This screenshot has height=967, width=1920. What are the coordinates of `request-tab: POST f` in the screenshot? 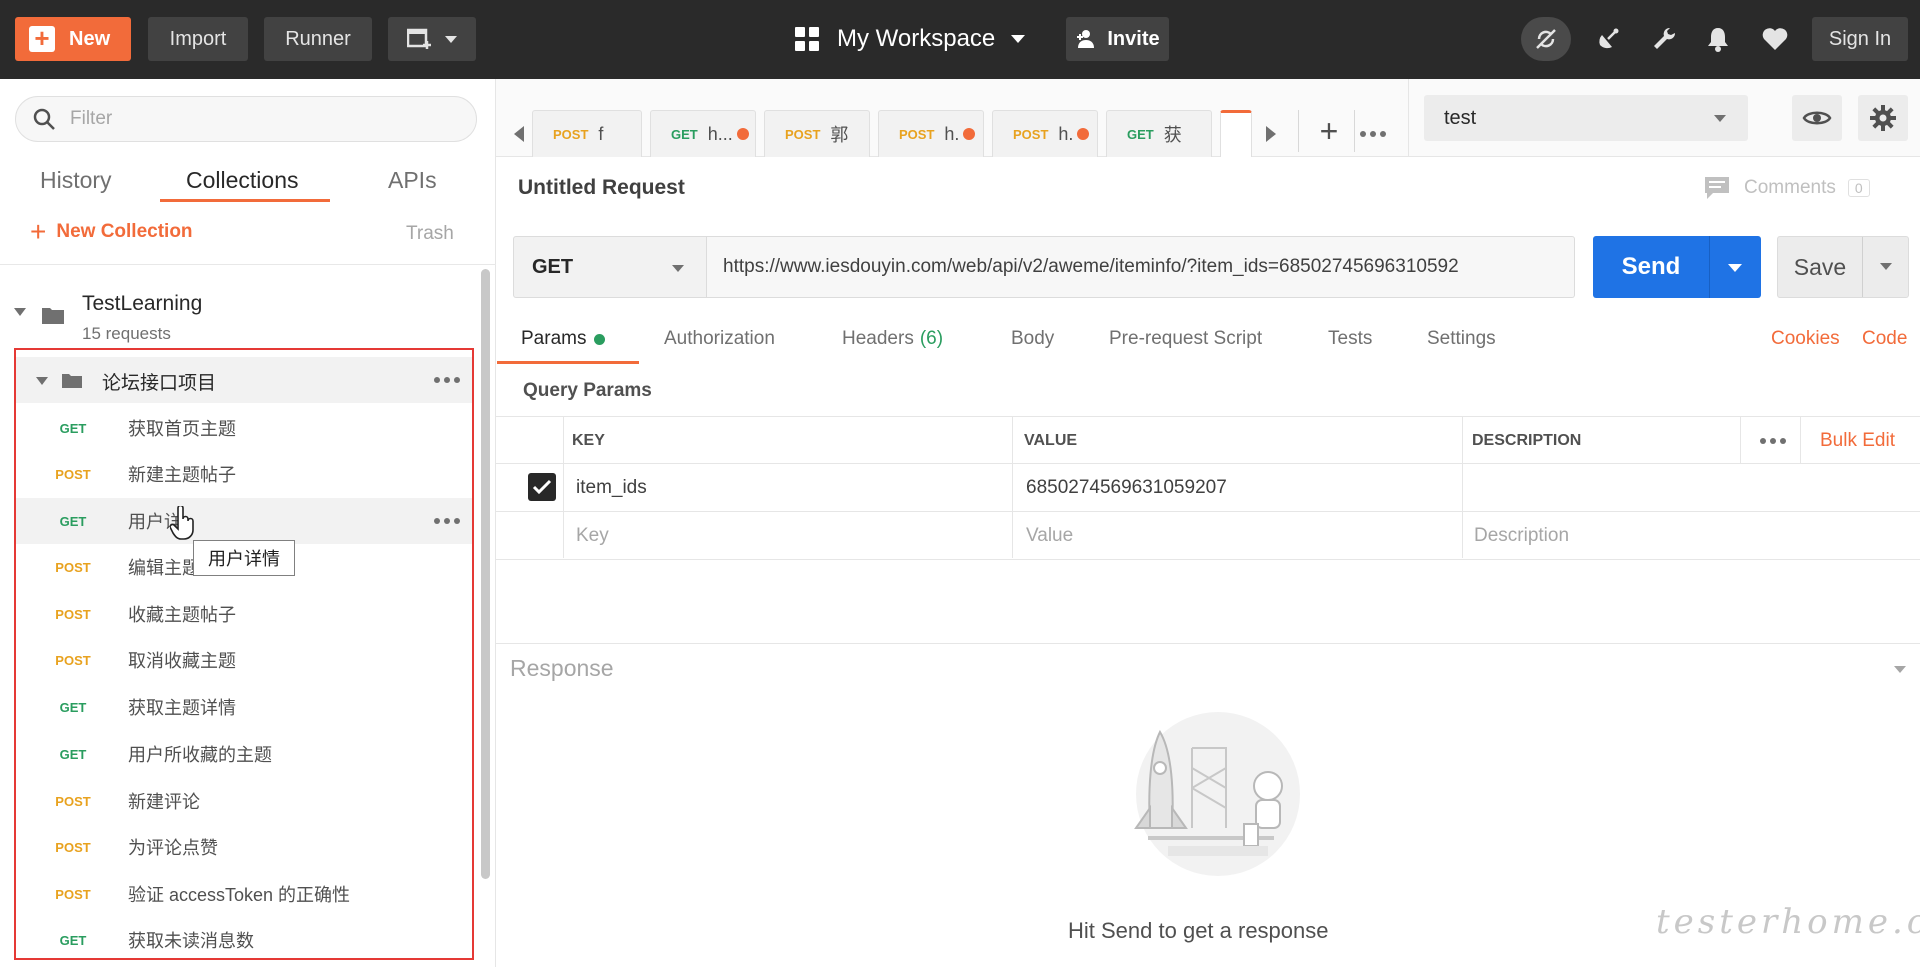 It's located at (587, 133).